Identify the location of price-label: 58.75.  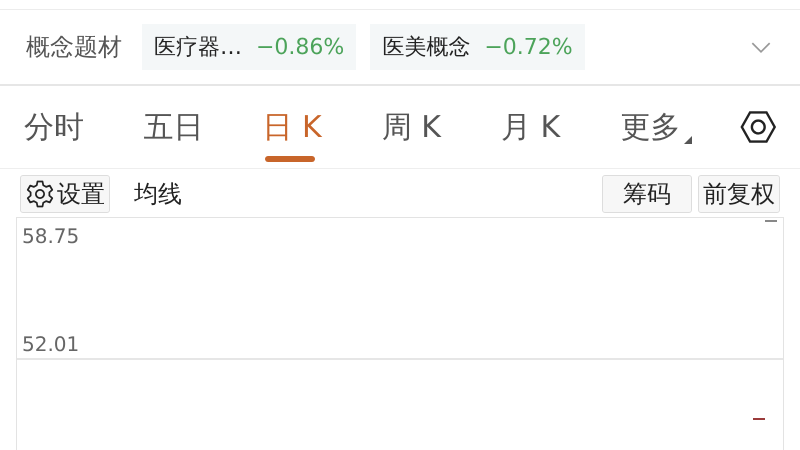
(51, 236).